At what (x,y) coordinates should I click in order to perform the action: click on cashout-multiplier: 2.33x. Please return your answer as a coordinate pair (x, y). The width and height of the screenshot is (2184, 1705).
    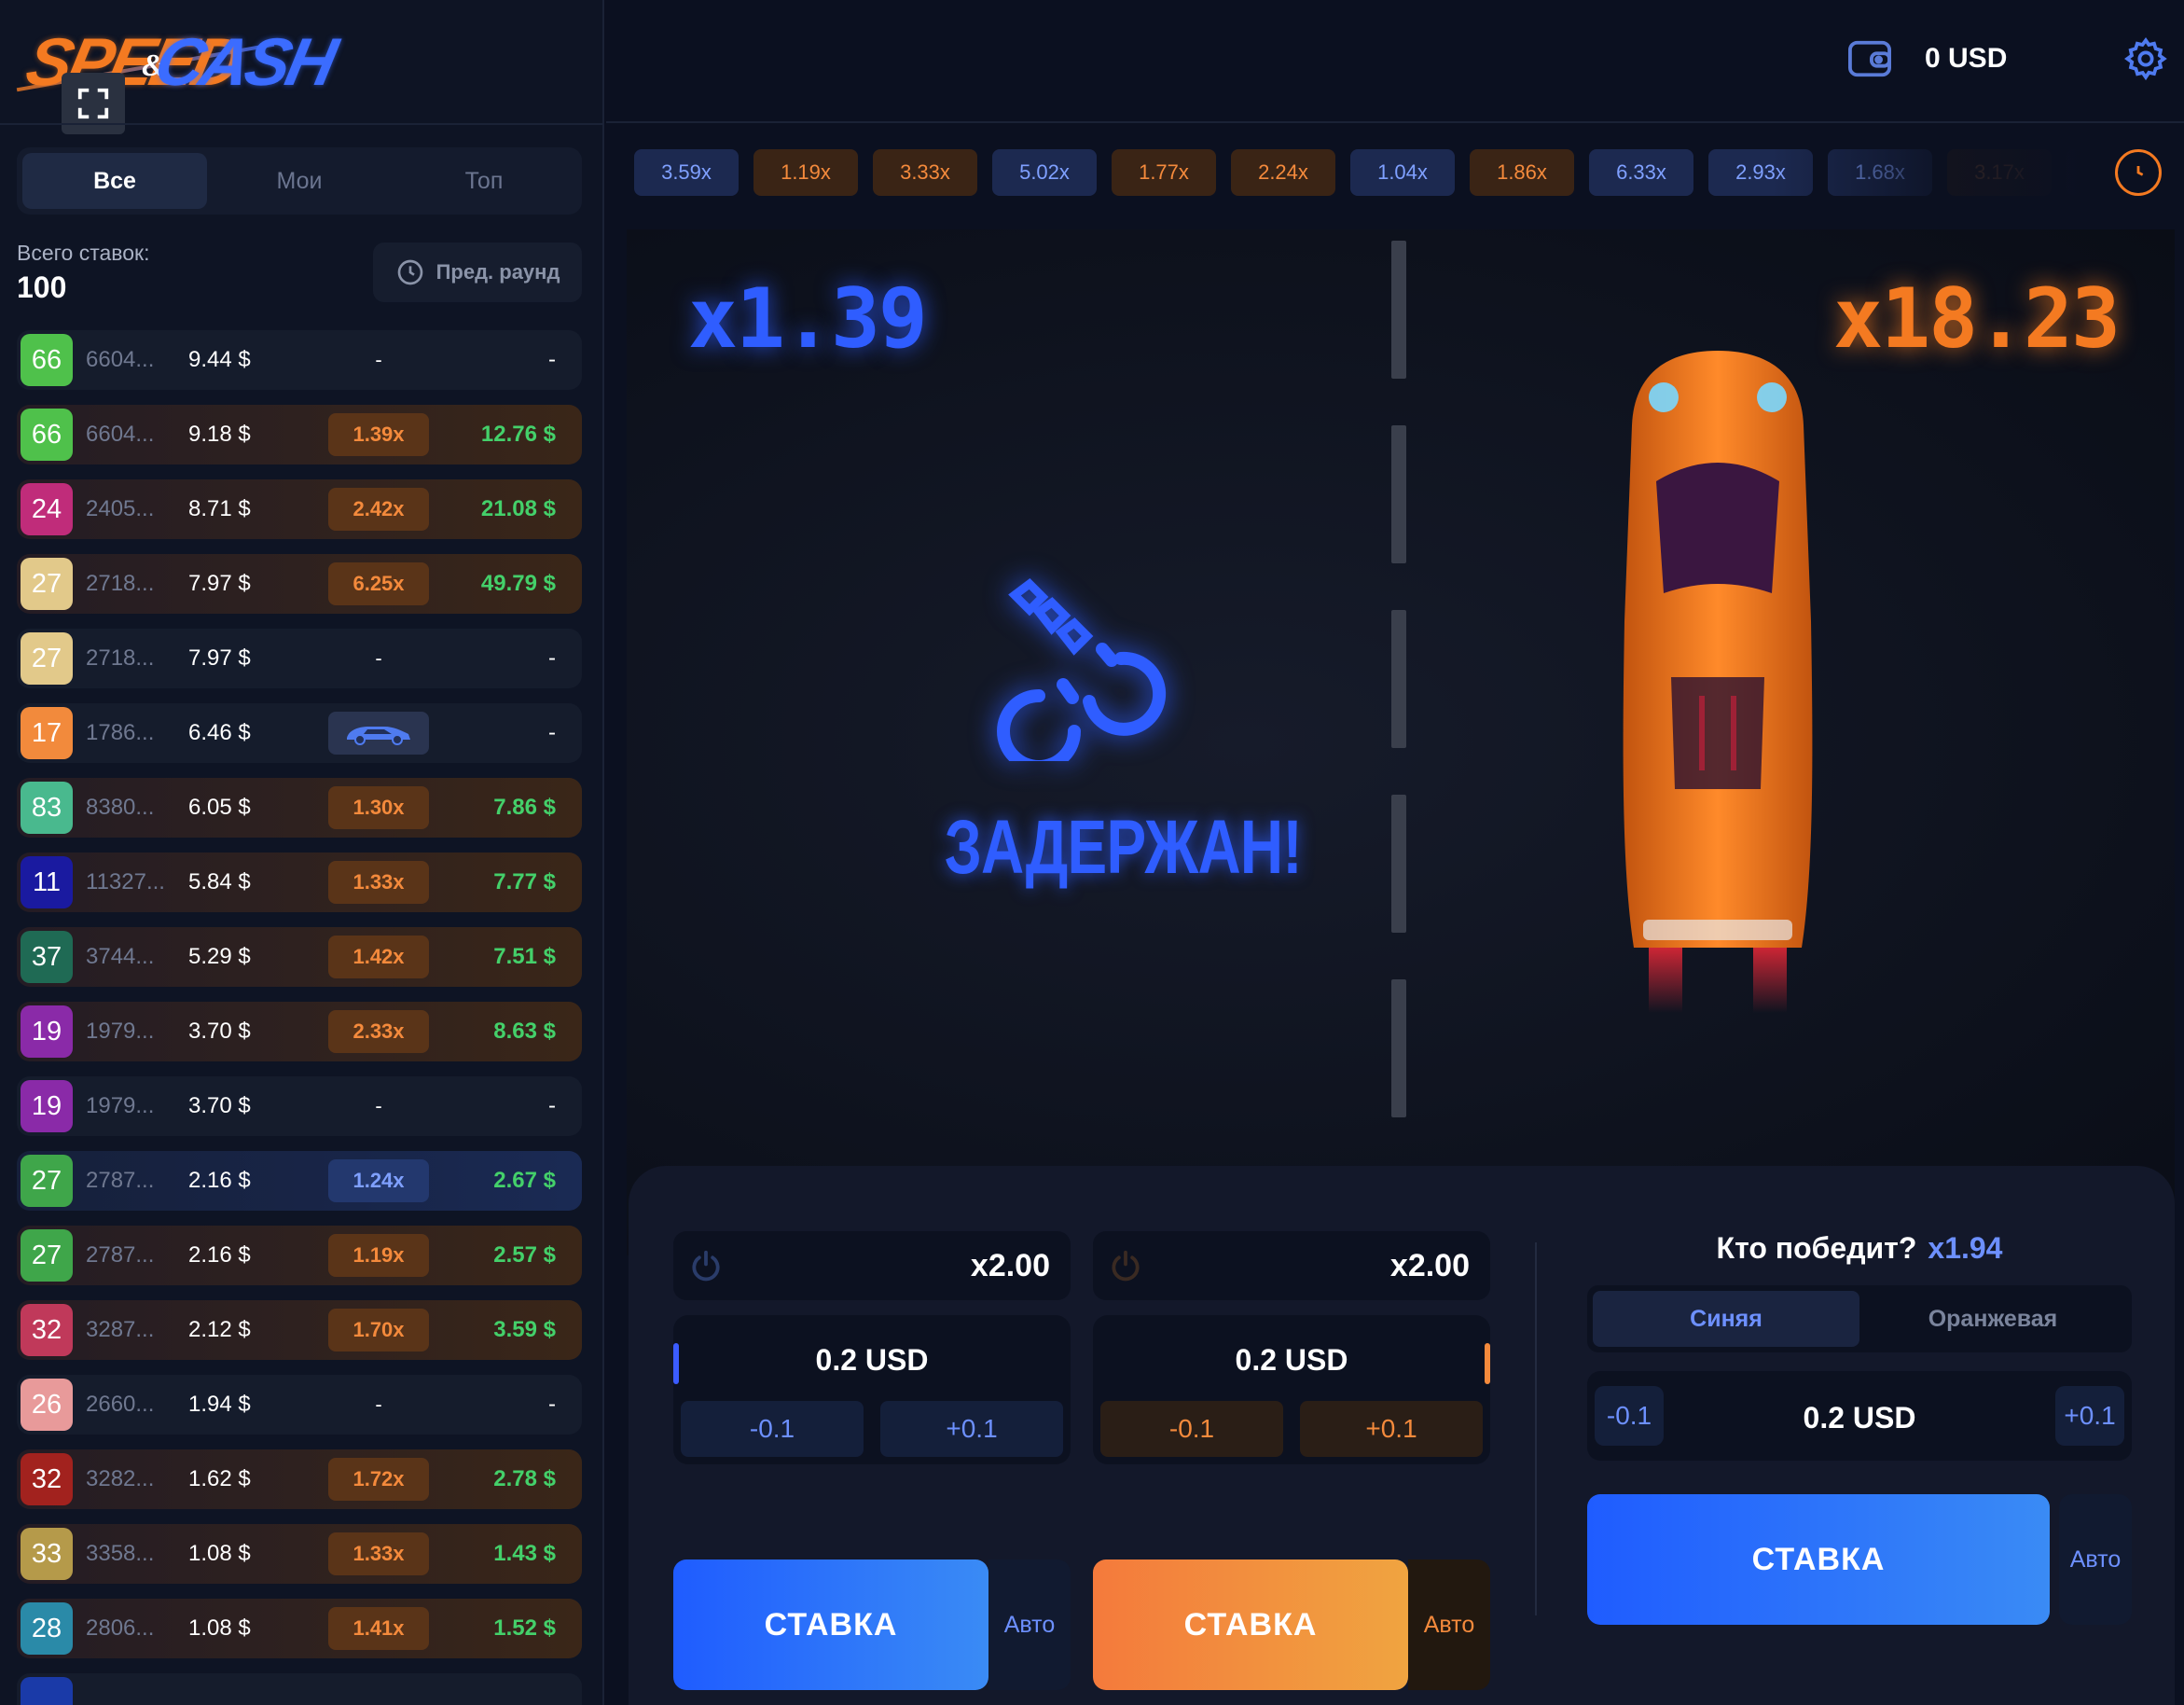
    Looking at the image, I should click on (378, 1031).